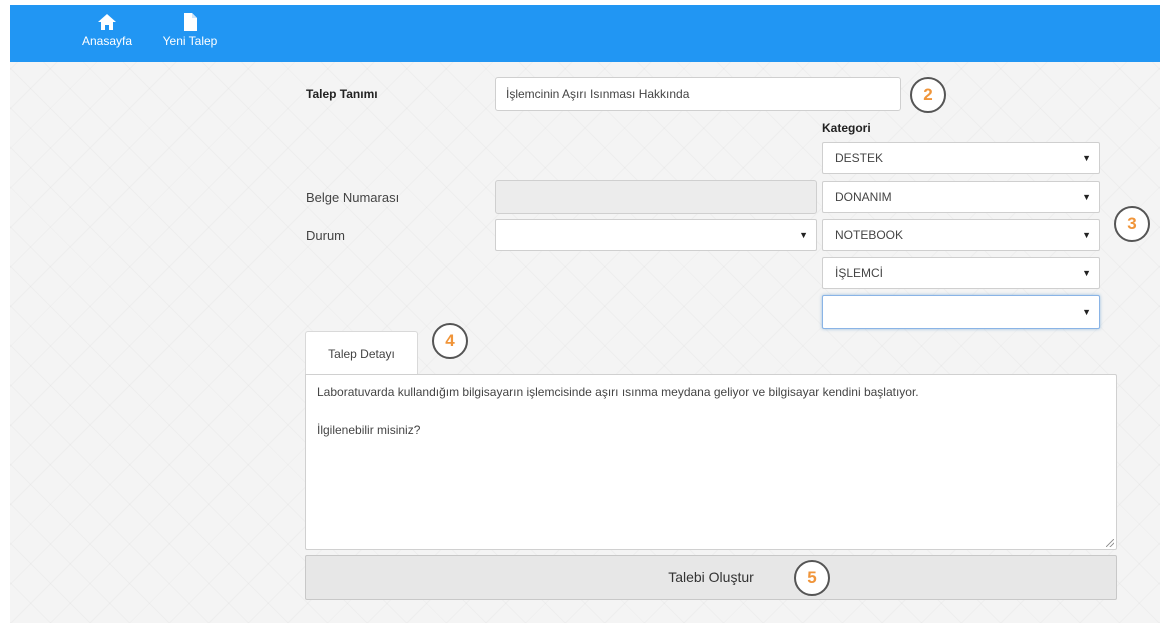  I want to click on nav-home: Anasayfa, so click(107, 33).